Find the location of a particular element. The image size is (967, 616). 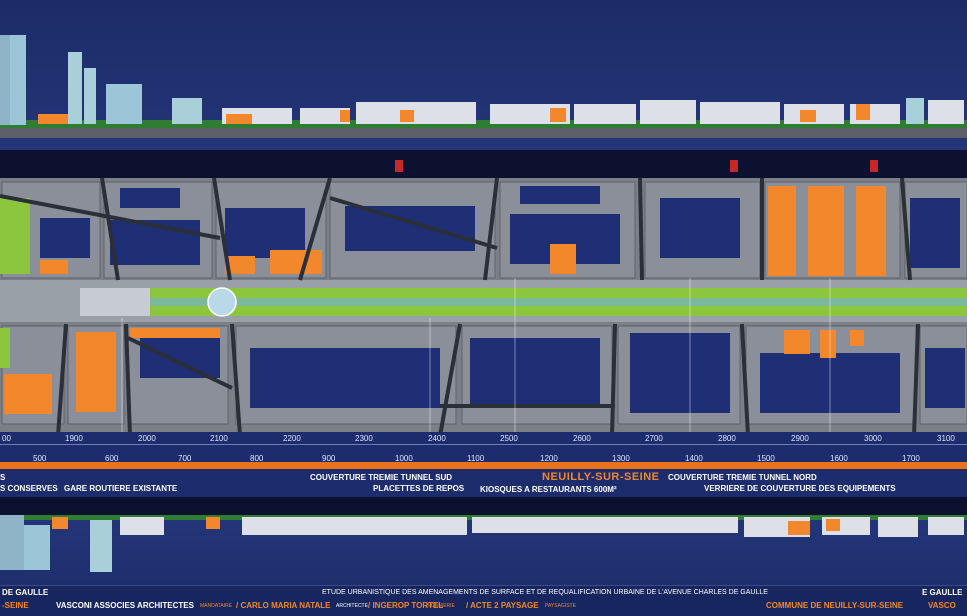

elevation-ground-line is located at coordinates (483, 133).